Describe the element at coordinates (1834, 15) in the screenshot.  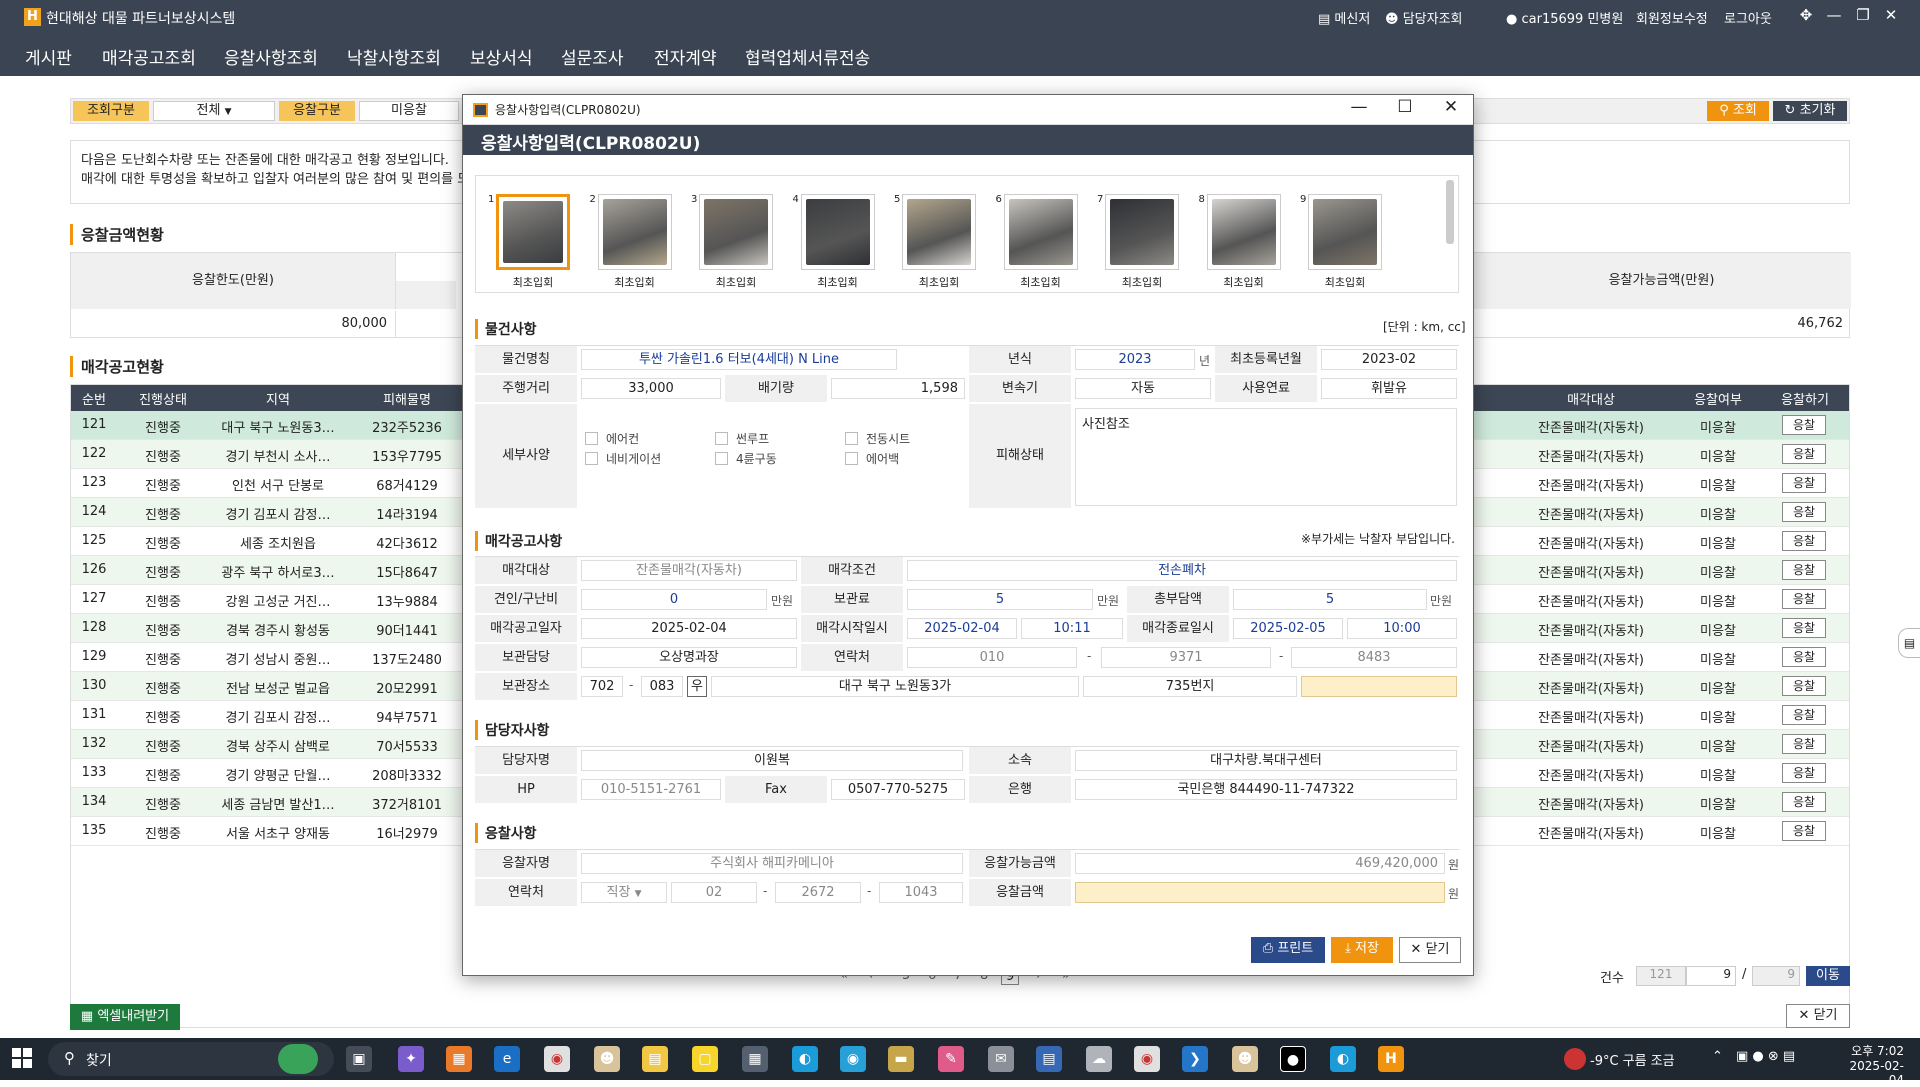
I see `minimize-icon: —` at that location.